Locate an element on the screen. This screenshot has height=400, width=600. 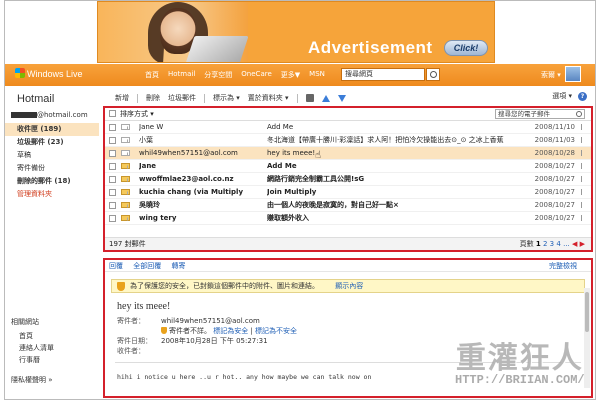
mark-as-button: 標示為 ▾ is located at coordinates (226, 98).